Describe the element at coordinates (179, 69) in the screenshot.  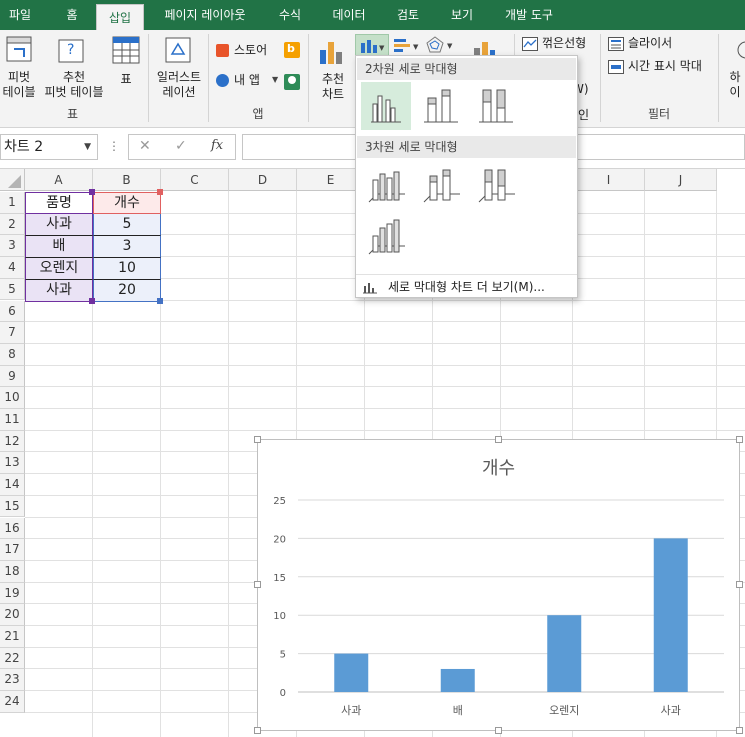
I see `illustrations-button: 일러스트 레이션` at that location.